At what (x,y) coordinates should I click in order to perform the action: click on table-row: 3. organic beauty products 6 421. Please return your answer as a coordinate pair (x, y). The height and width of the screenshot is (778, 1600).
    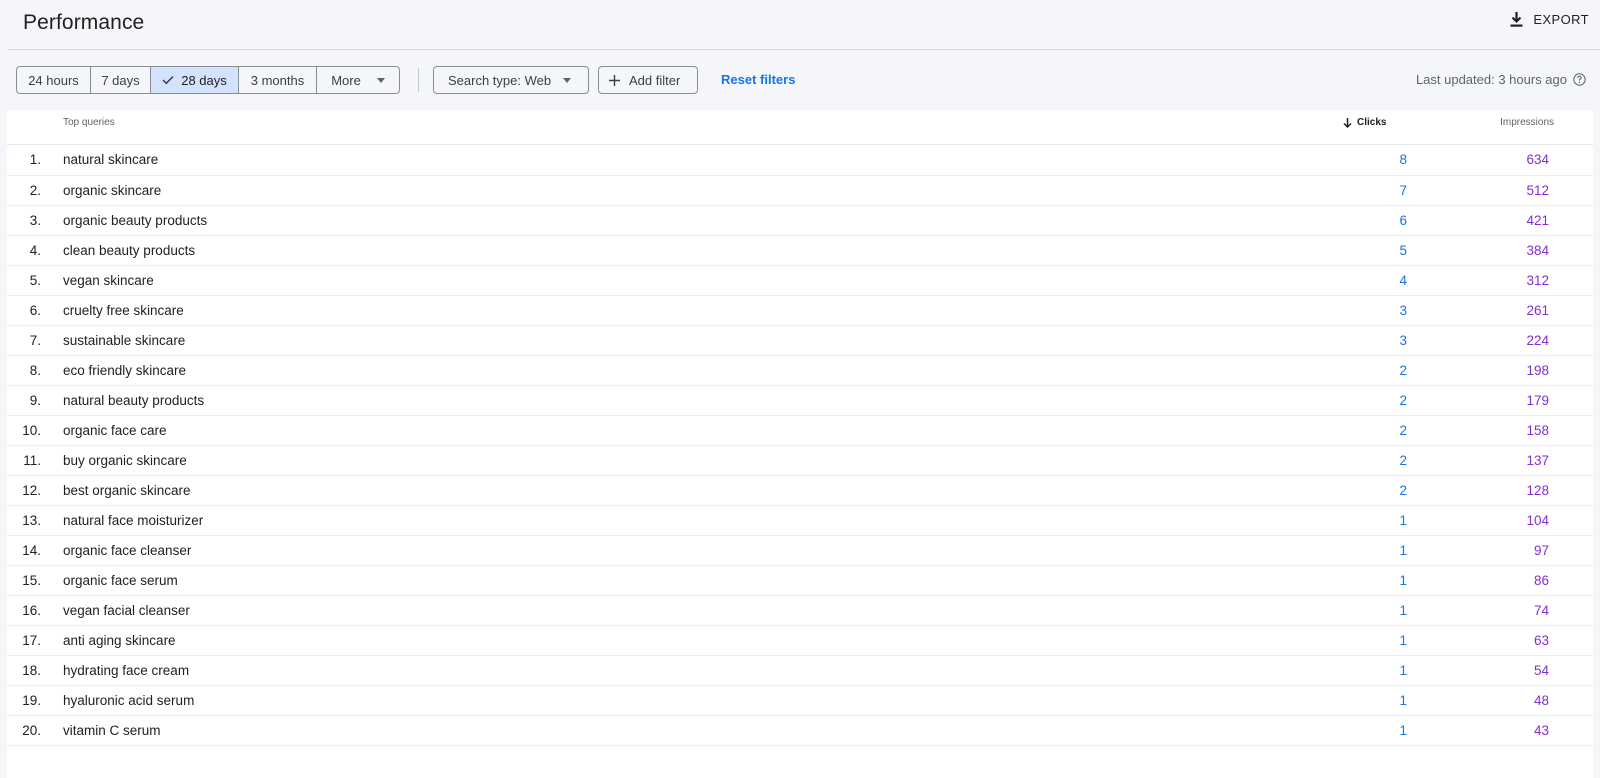
    Looking at the image, I should click on (800, 221).